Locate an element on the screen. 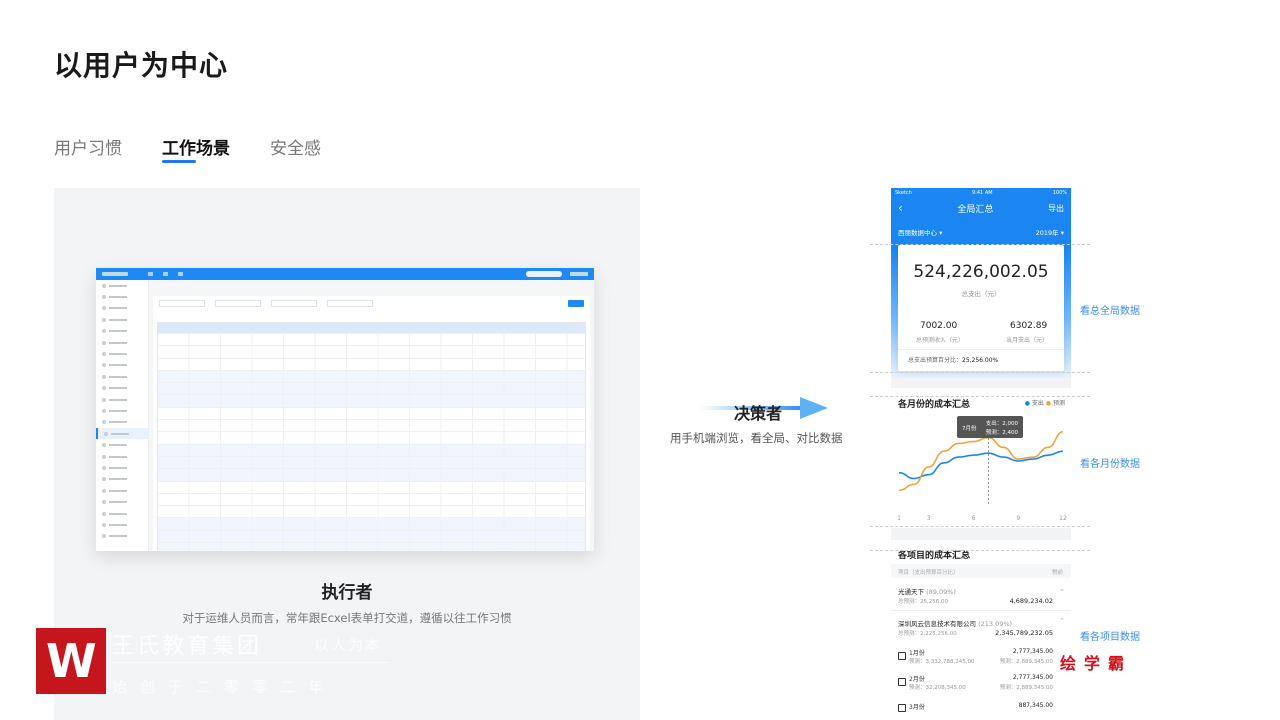 The height and width of the screenshot is (720, 1280). chevron-up-icon: ⌃ is located at coordinates (1062, 621).